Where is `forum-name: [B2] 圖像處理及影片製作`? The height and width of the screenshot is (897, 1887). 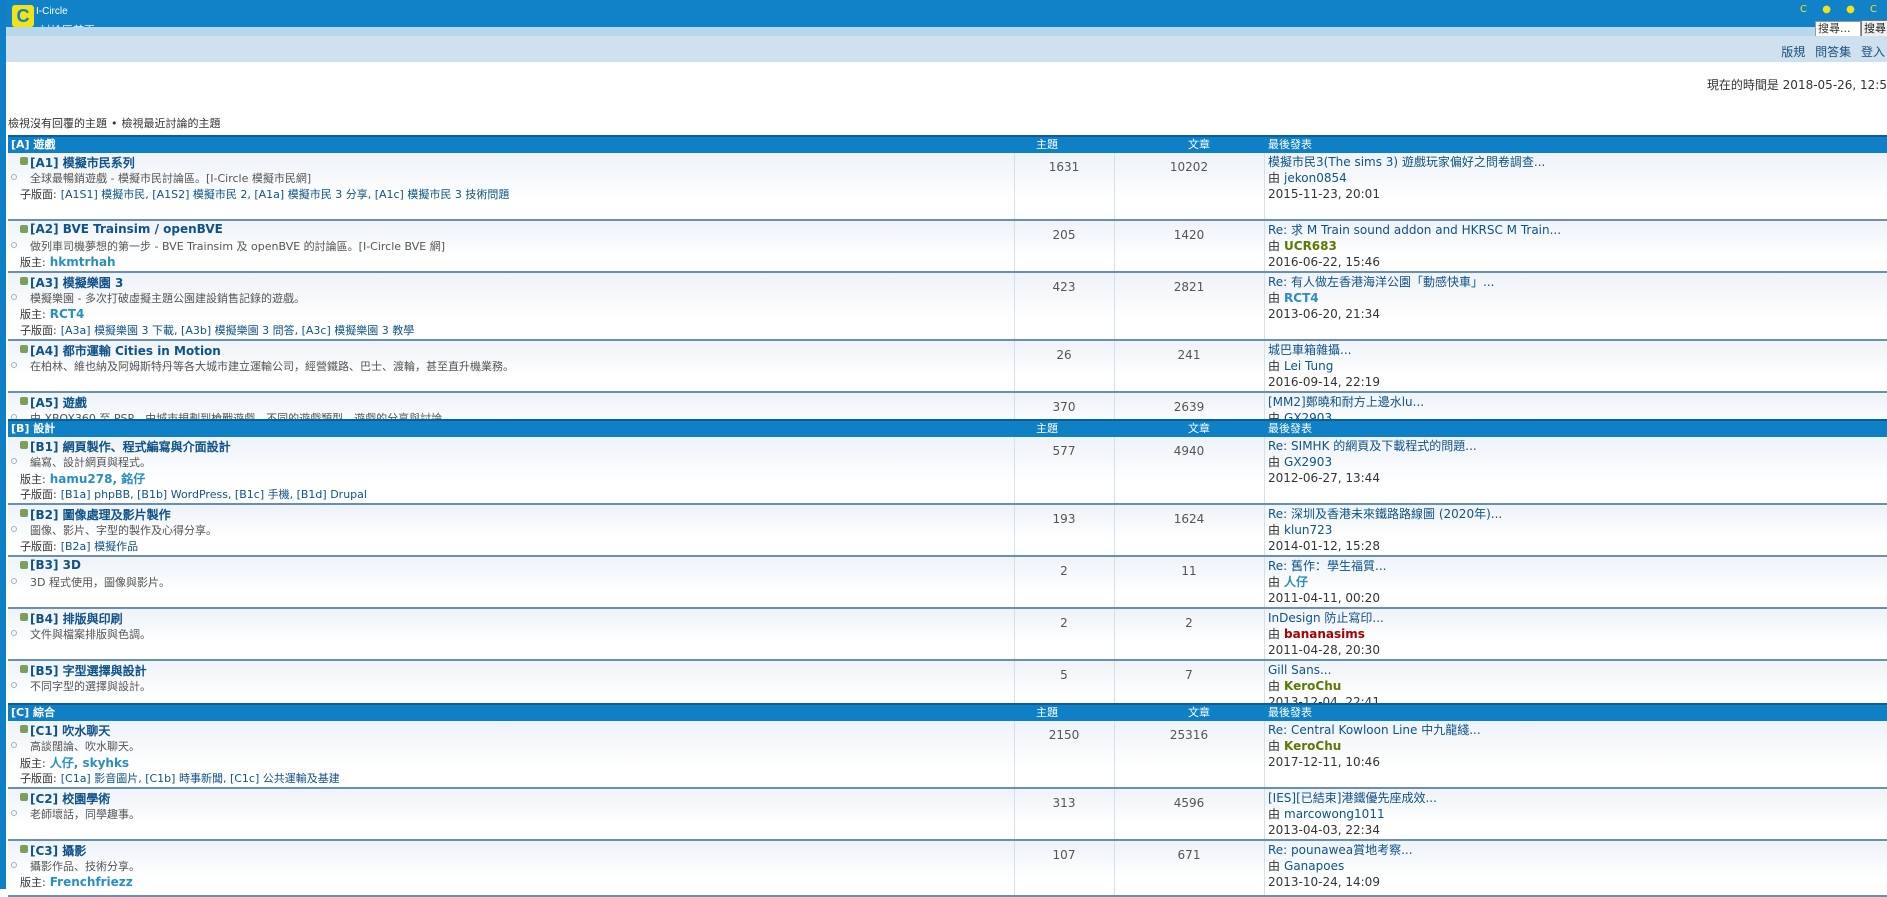 forum-name: [B2] 圖像處理及影片製作 is located at coordinates (100, 514).